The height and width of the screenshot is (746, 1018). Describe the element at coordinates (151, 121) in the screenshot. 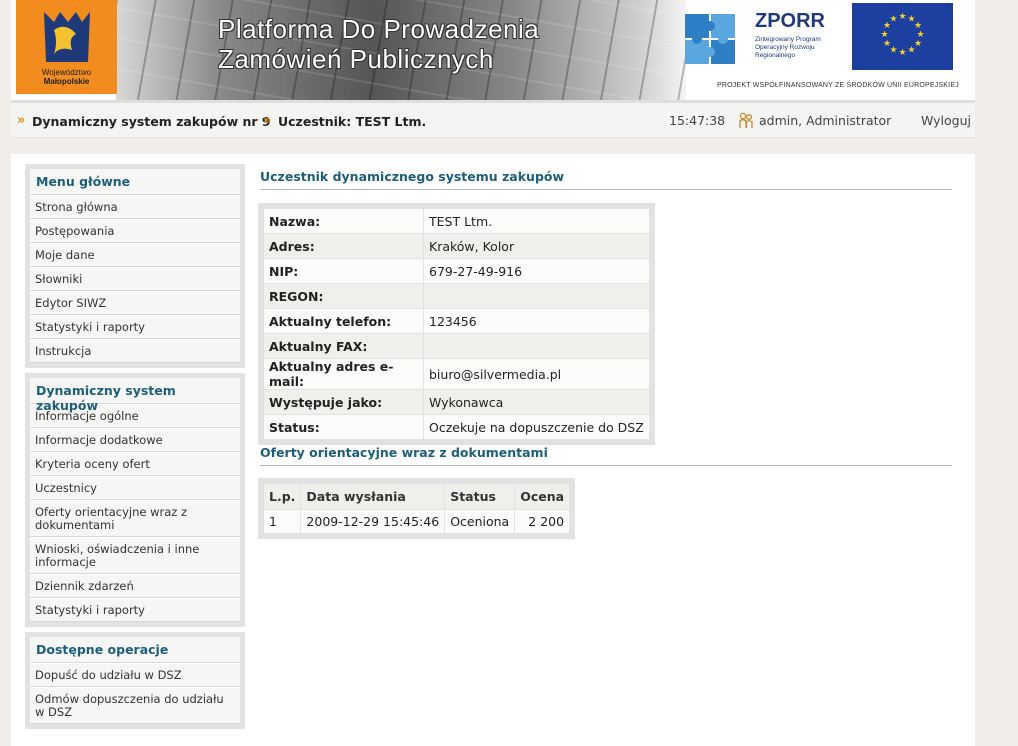

I see `breadcrumb-dsz: Dynamiczny system zakupów nr 9` at that location.